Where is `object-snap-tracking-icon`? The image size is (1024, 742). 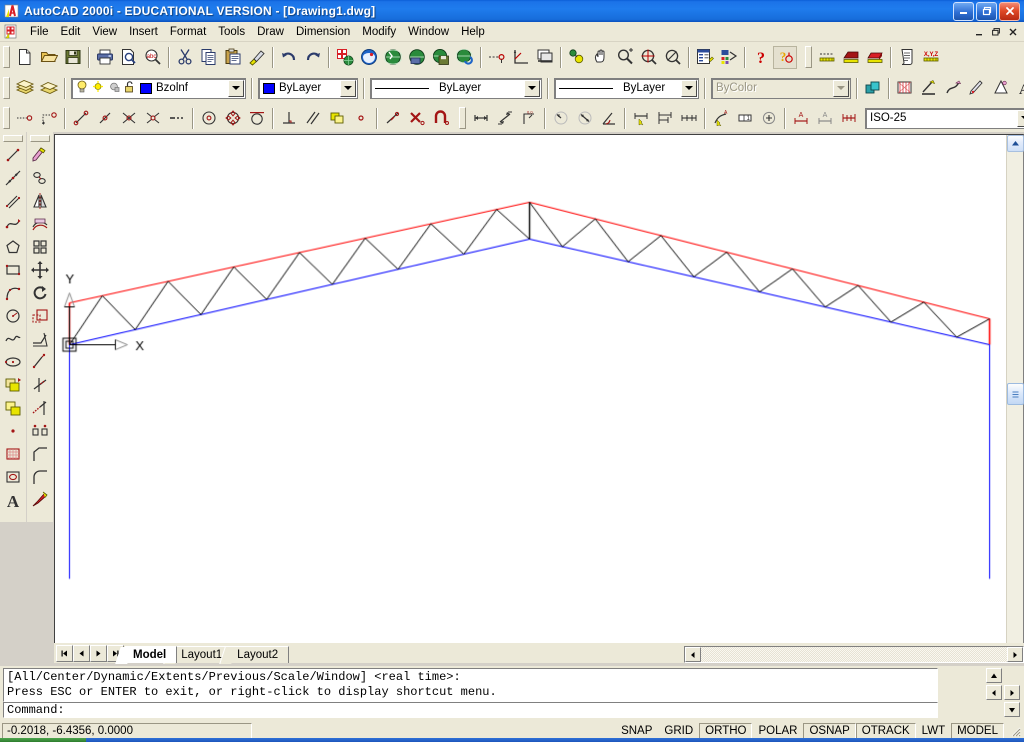
object-snap-tracking-icon is located at coordinates (497, 57).